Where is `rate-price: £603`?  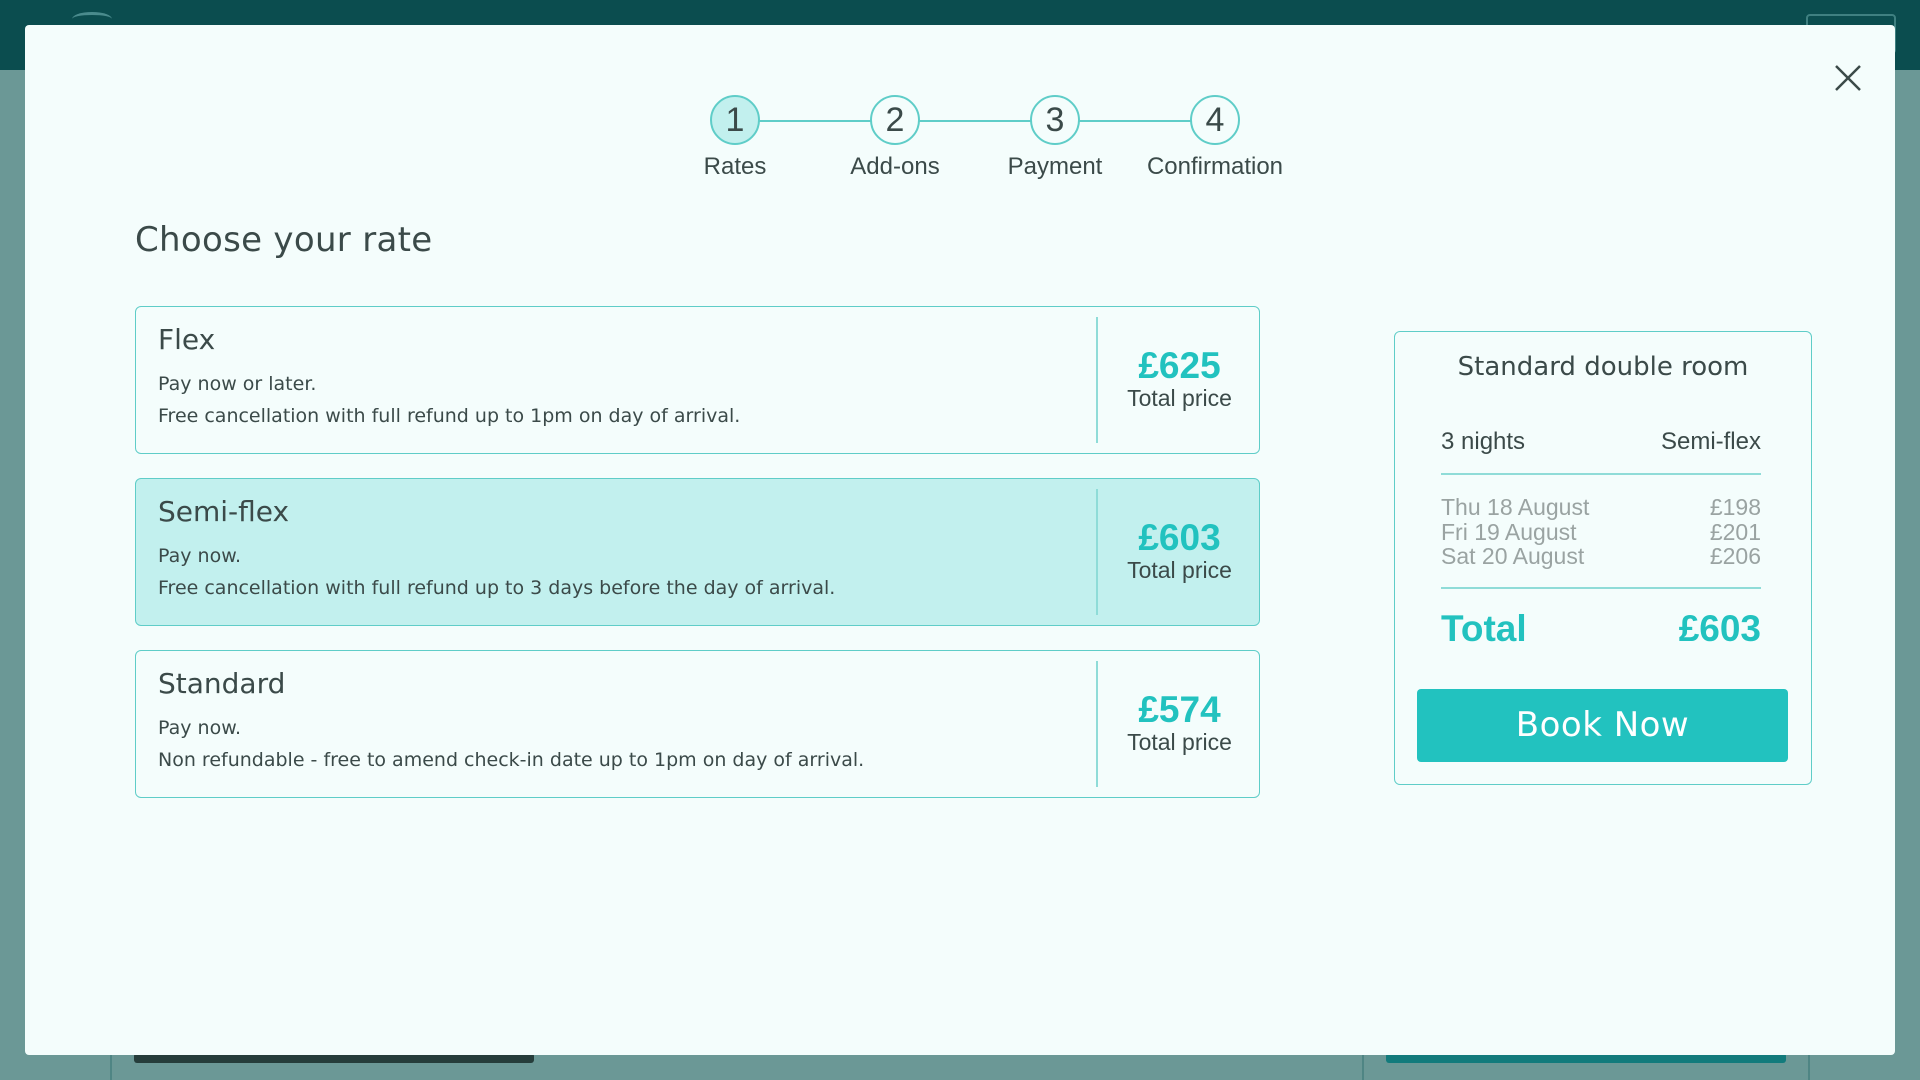
rate-price: £603 is located at coordinates (1179, 537).